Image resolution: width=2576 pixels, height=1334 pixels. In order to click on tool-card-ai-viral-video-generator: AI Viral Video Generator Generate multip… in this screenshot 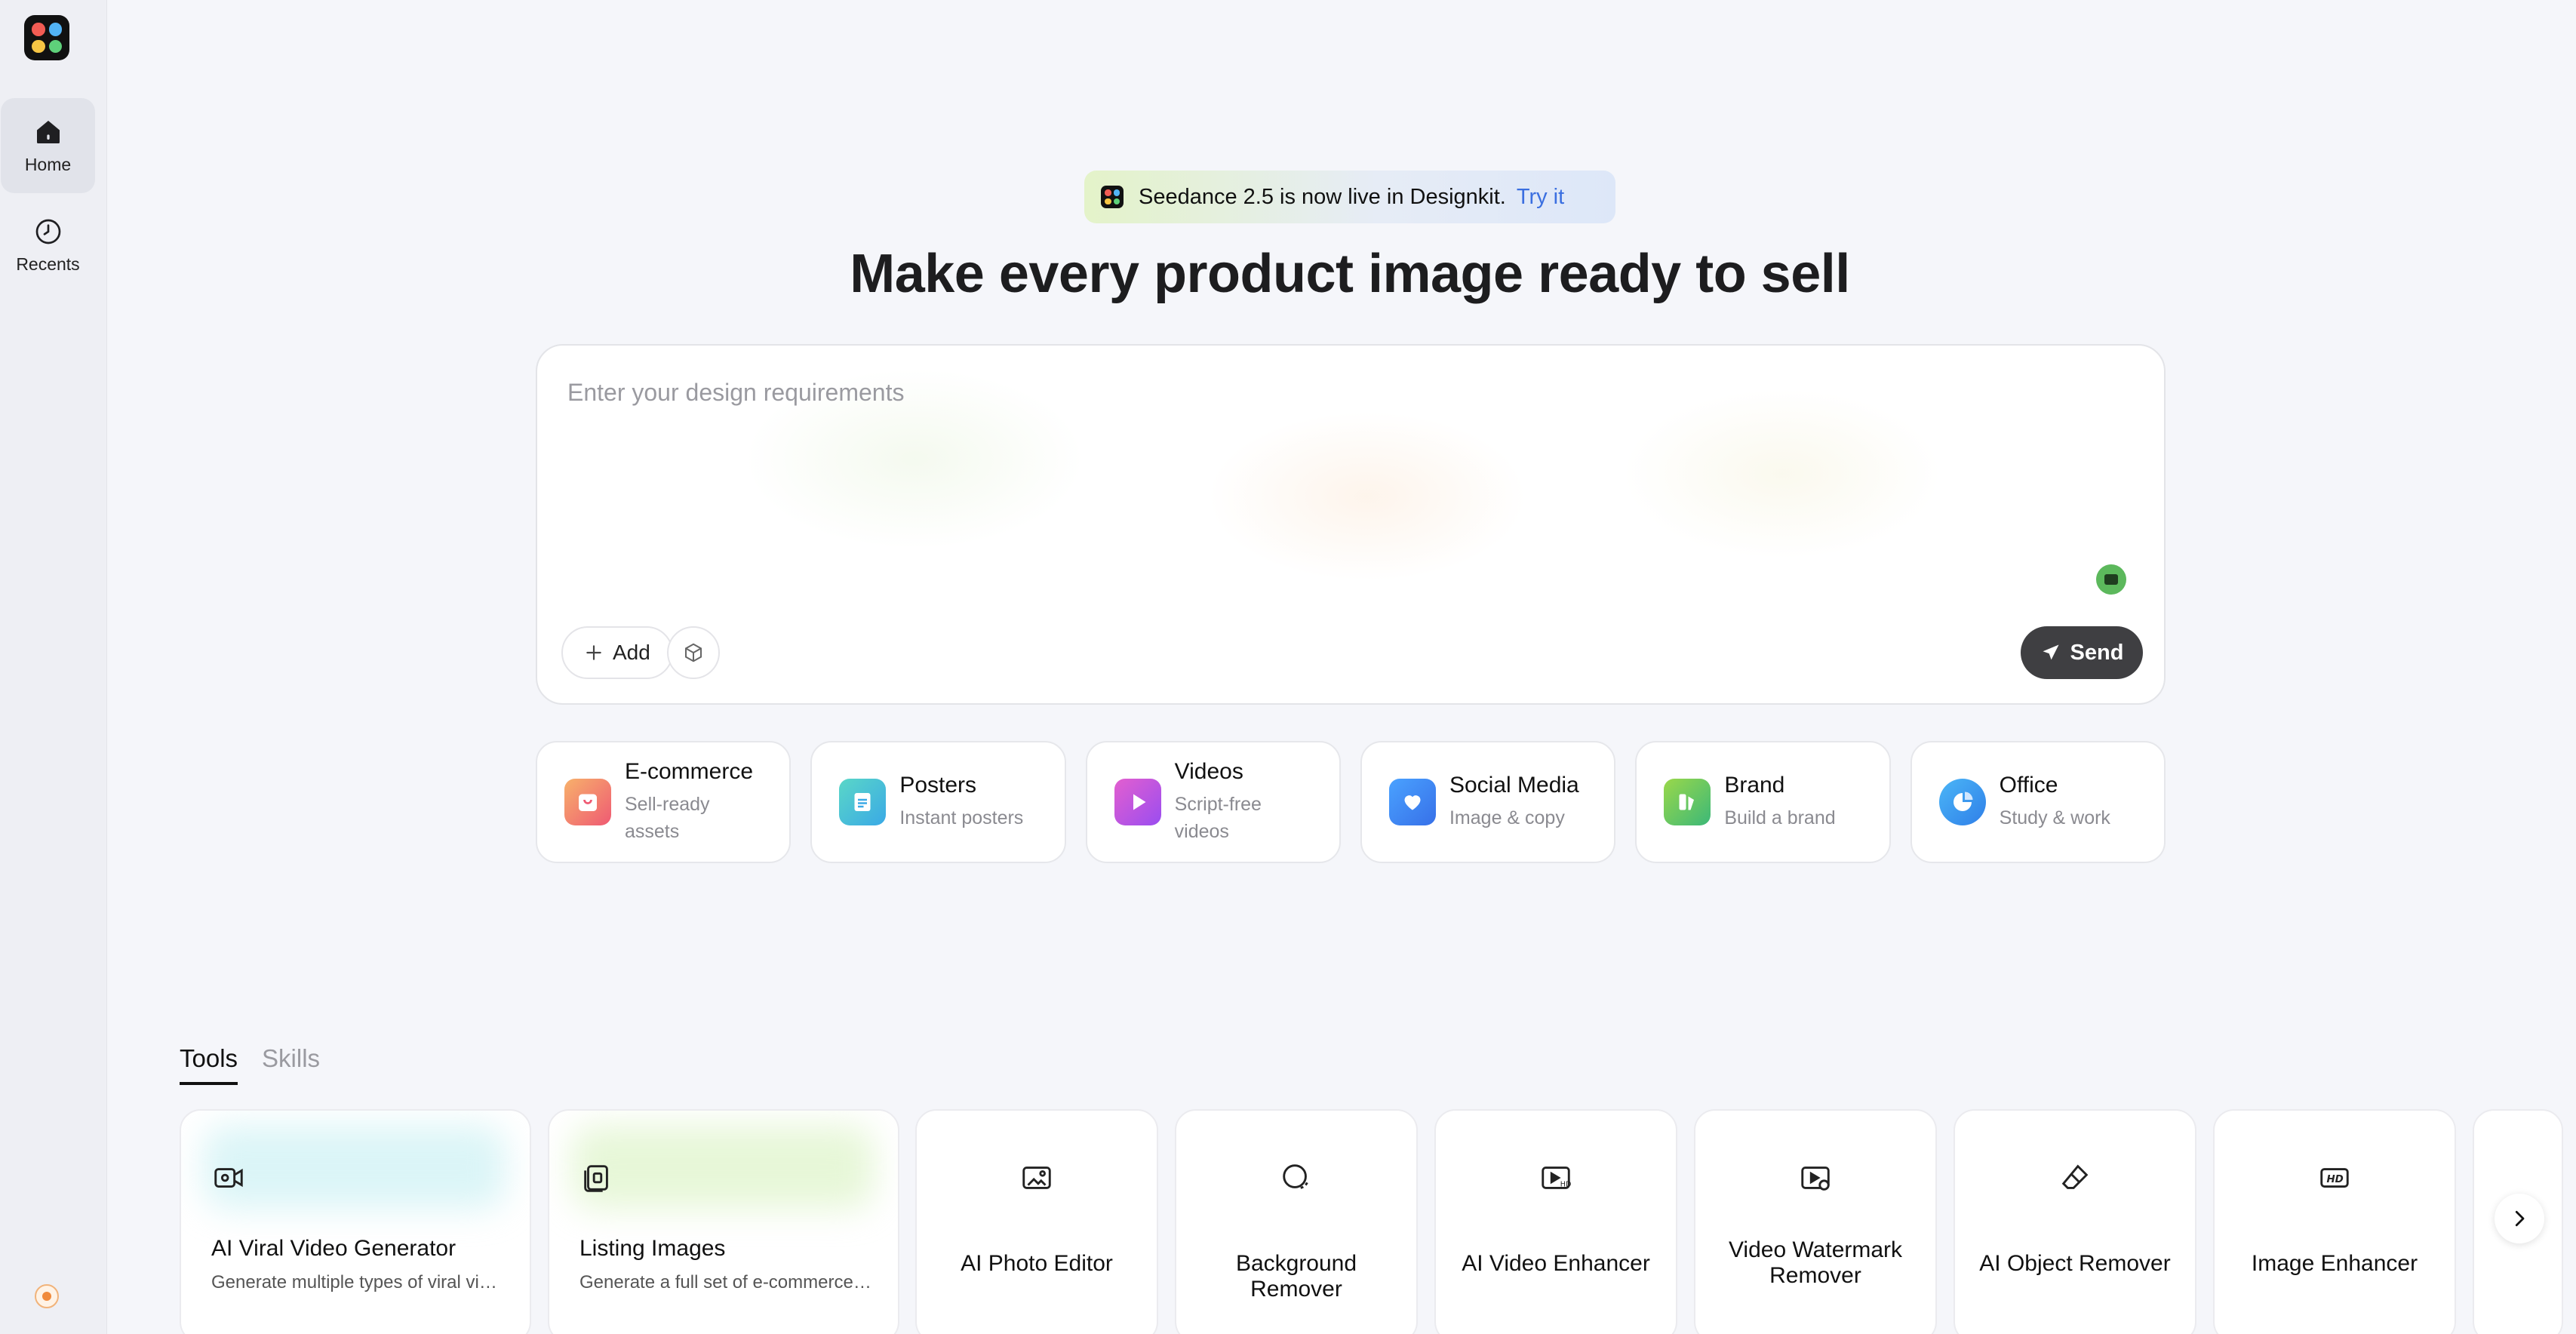, I will do `click(355, 1221)`.